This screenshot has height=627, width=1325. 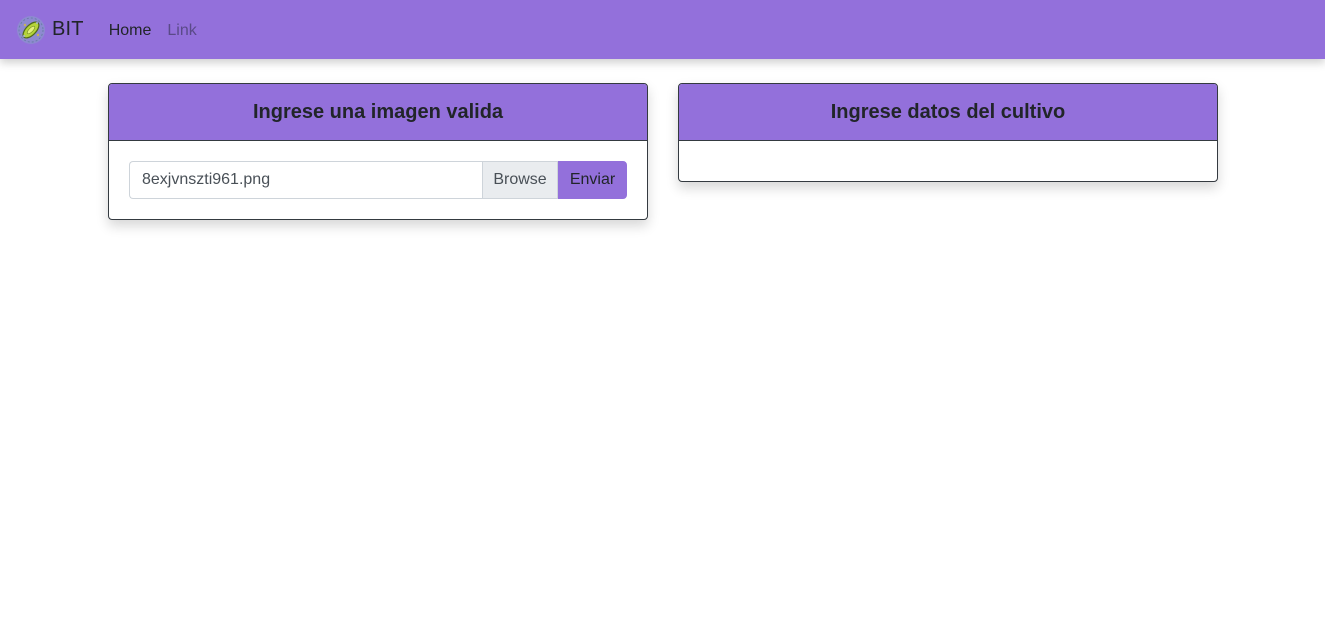 What do you see at coordinates (592, 180) in the screenshot?
I see `submit-button: Enviar` at bounding box center [592, 180].